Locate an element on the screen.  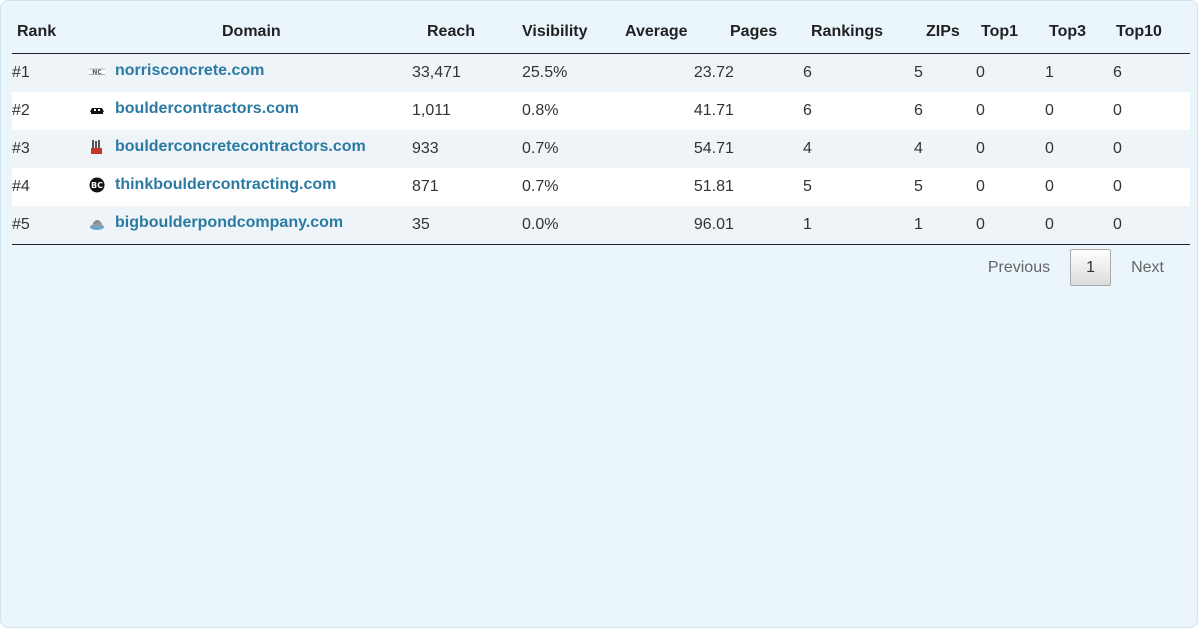
domain-link: NC norrisconcrete.com is located at coordinates (176, 71).